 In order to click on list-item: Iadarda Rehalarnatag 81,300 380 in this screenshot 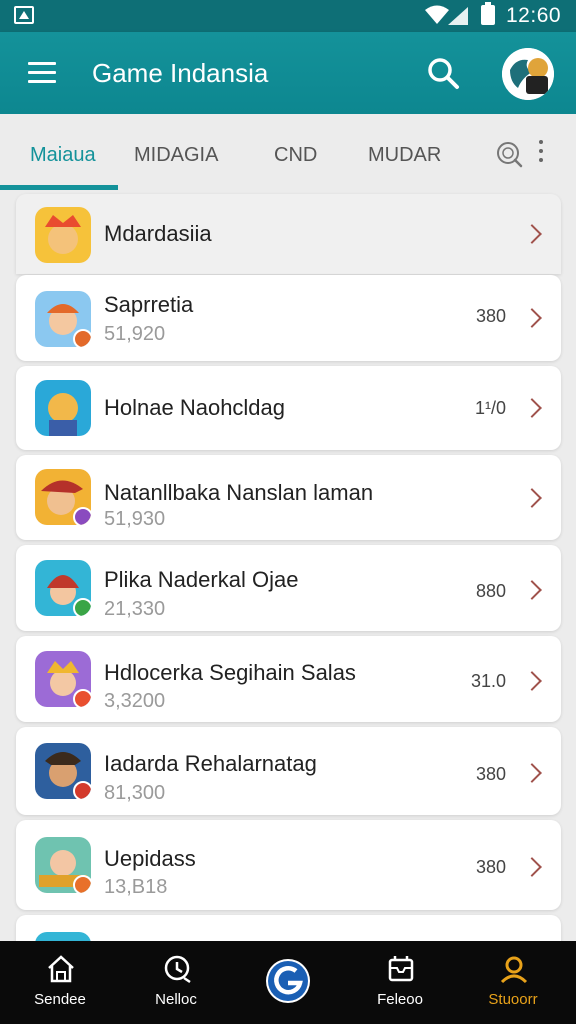, I will do `click(288, 771)`.